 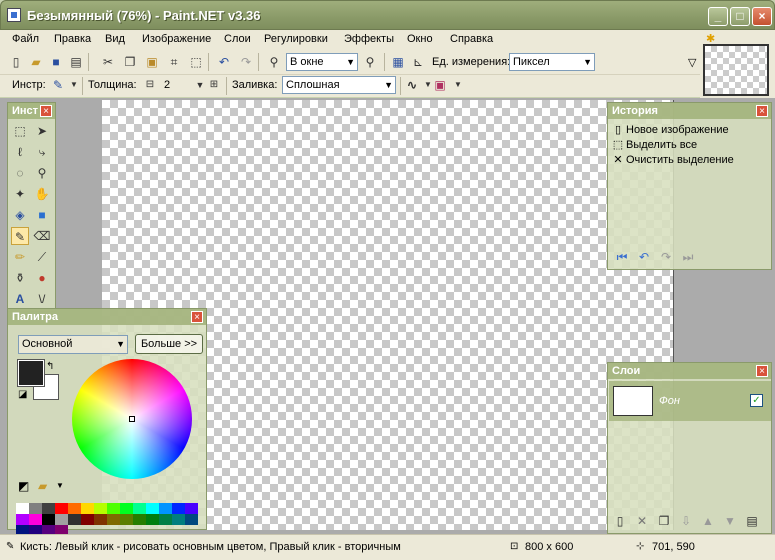 What do you see at coordinates (42, 257) in the screenshot?
I see `color-picker-icon: ⟋` at bounding box center [42, 257].